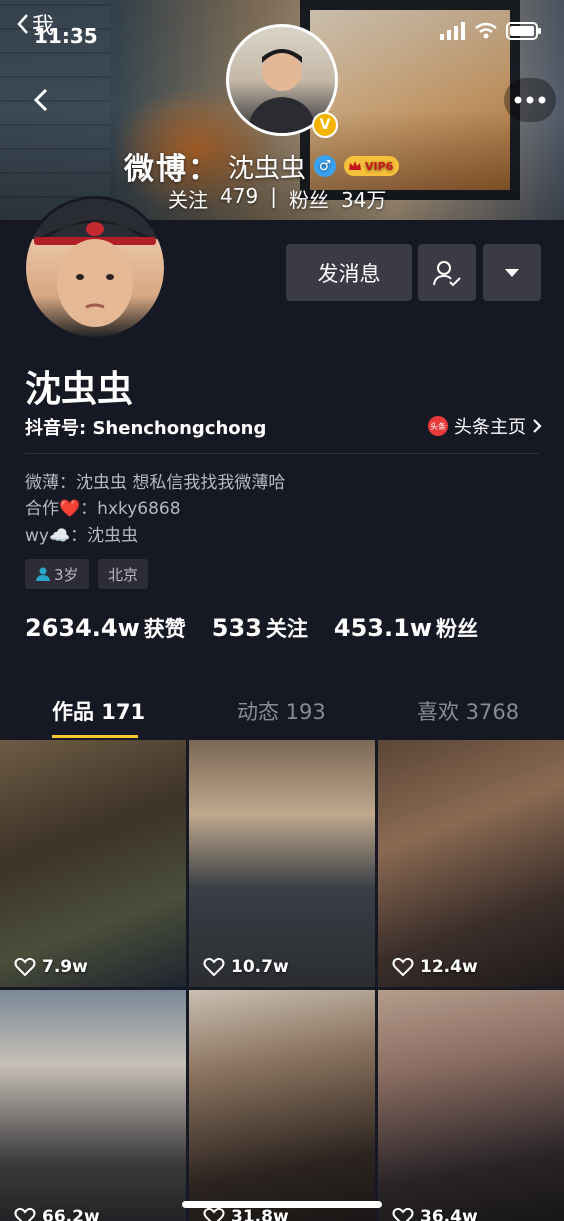 This screenshot has height=1221, width=564. What do you see at coordinates (325, 125) in the screenshot?
I see `verified-badge-icon: V` at bounding box center [325, 125].